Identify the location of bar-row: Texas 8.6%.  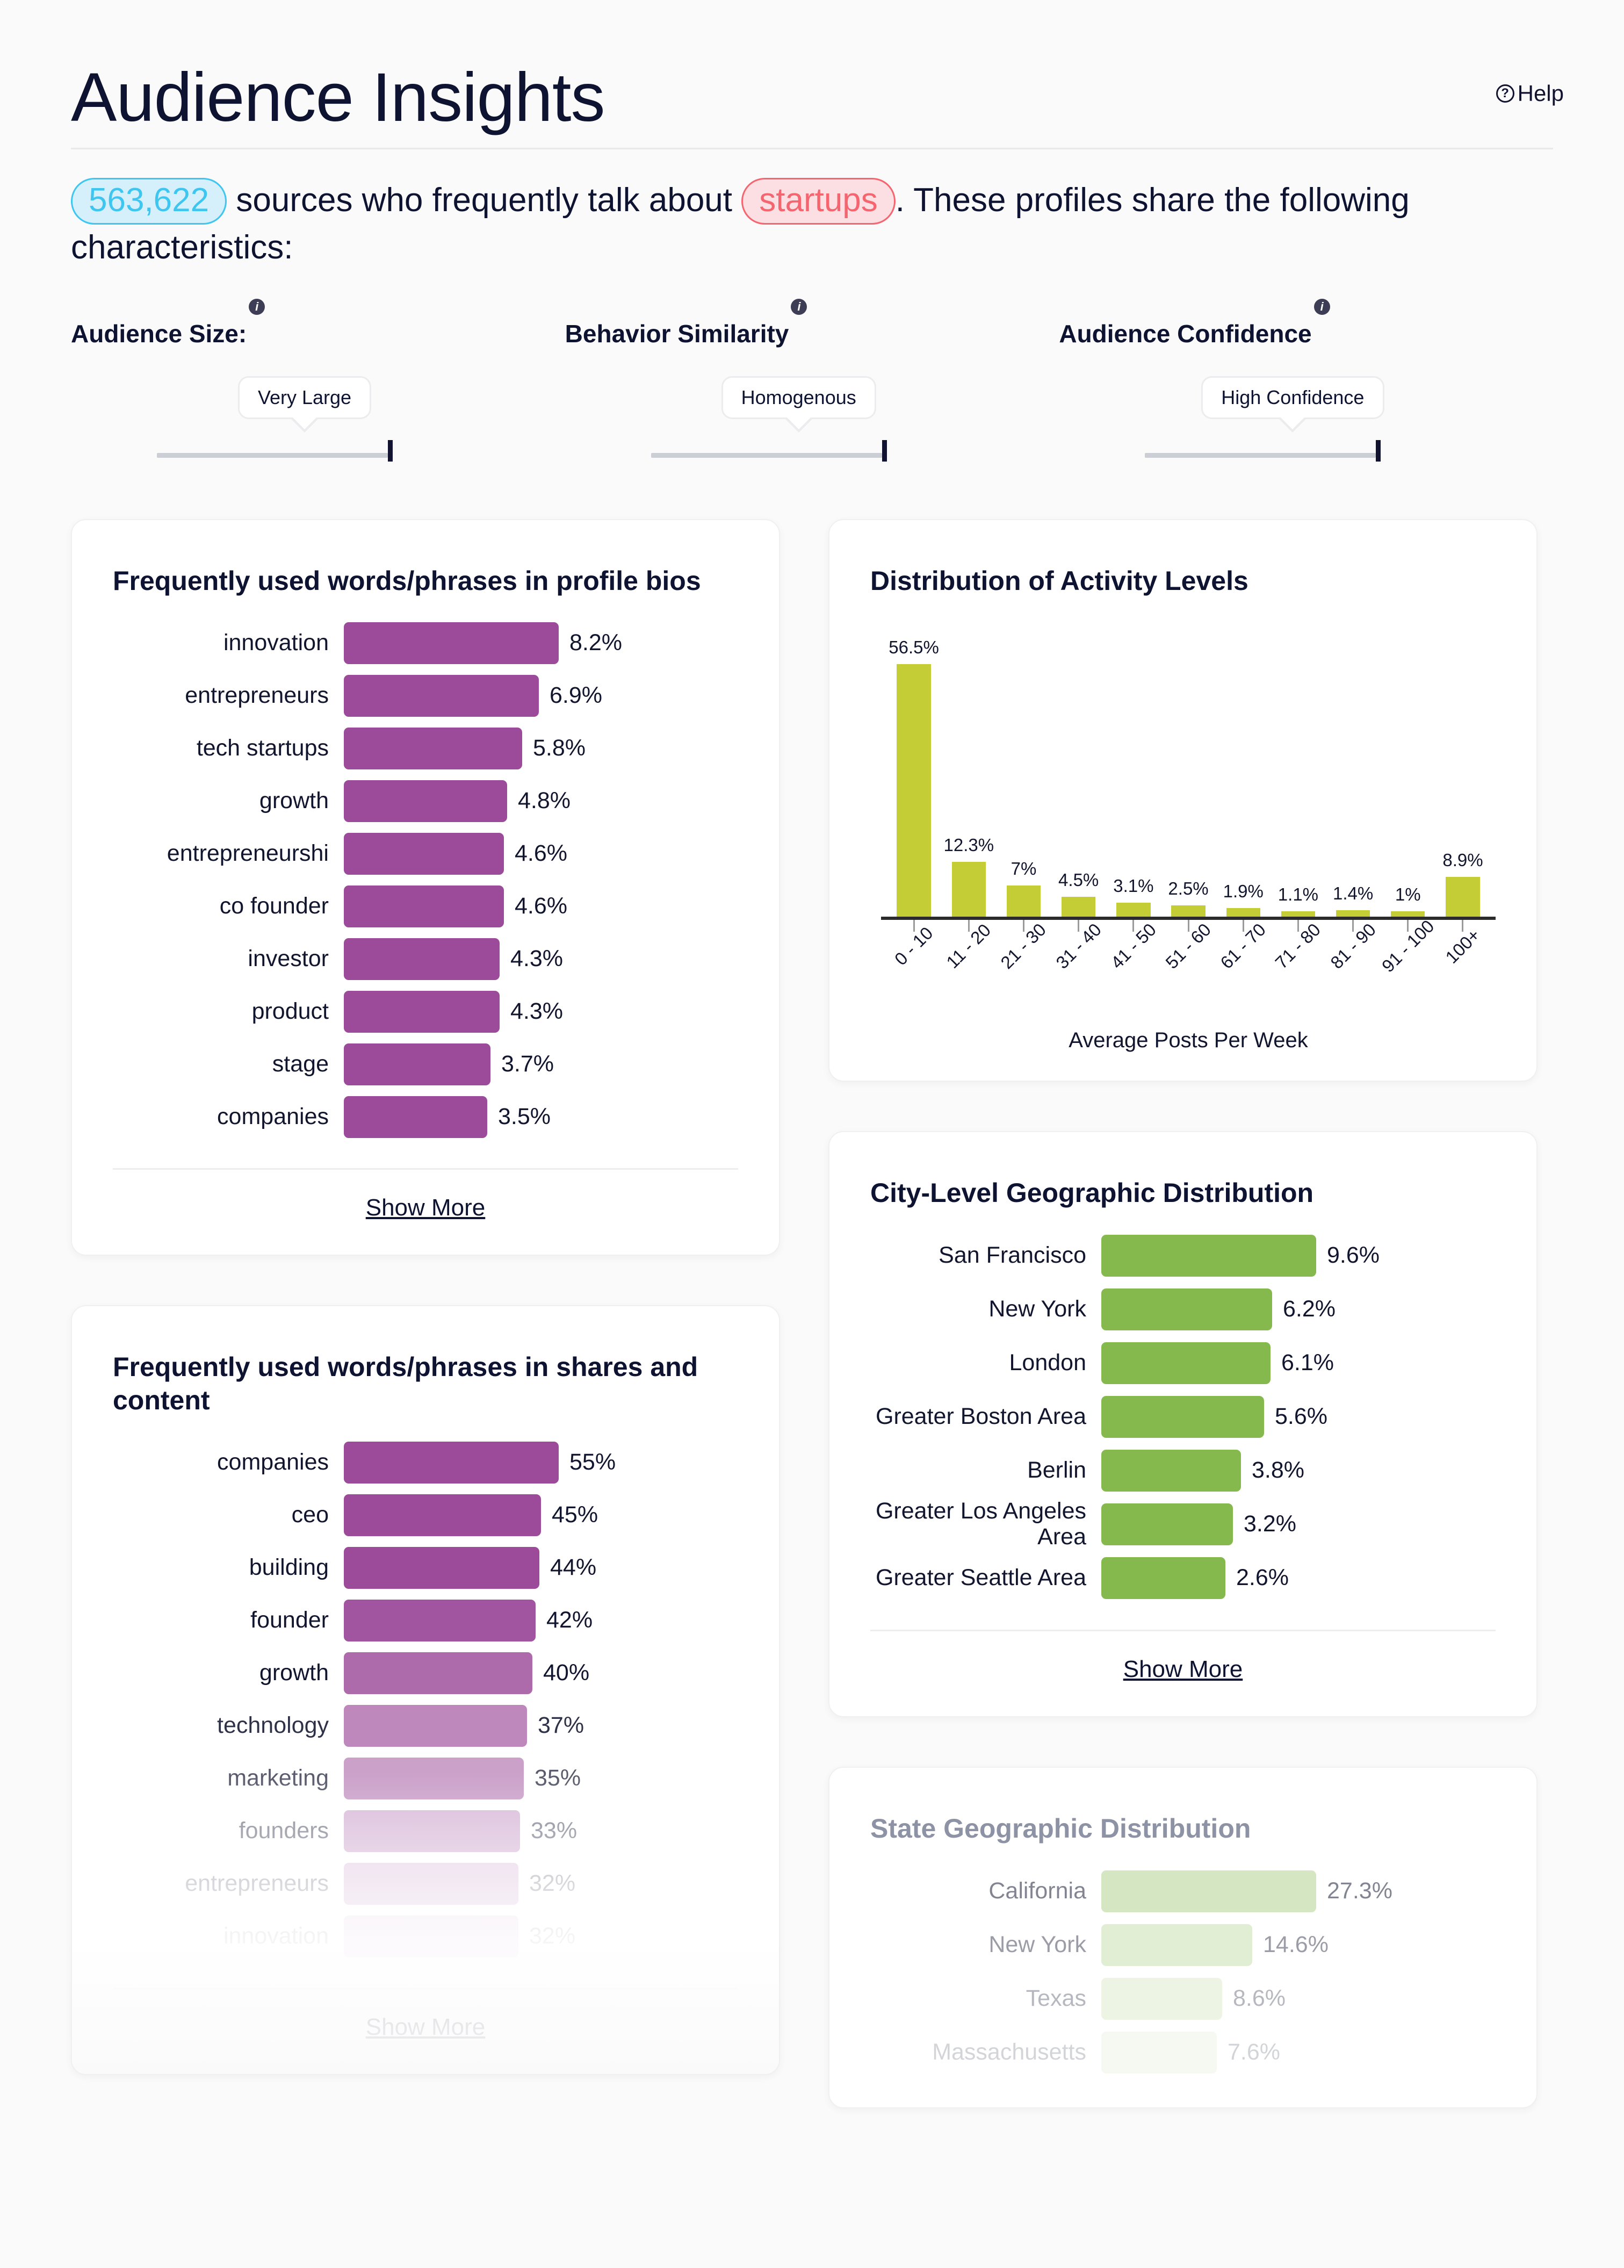
(1183, 1999).